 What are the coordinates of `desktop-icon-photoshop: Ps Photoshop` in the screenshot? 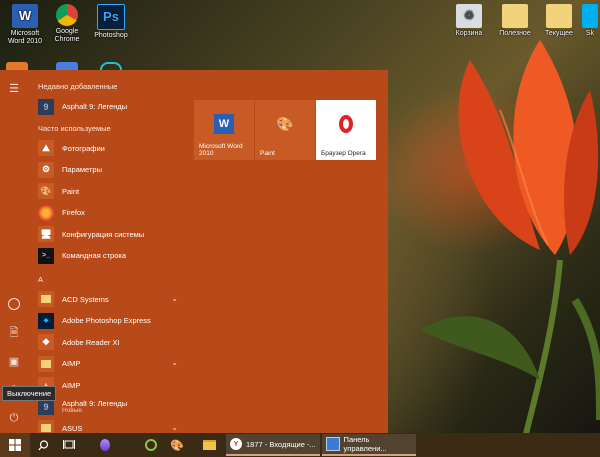 It's located at (111, 20).